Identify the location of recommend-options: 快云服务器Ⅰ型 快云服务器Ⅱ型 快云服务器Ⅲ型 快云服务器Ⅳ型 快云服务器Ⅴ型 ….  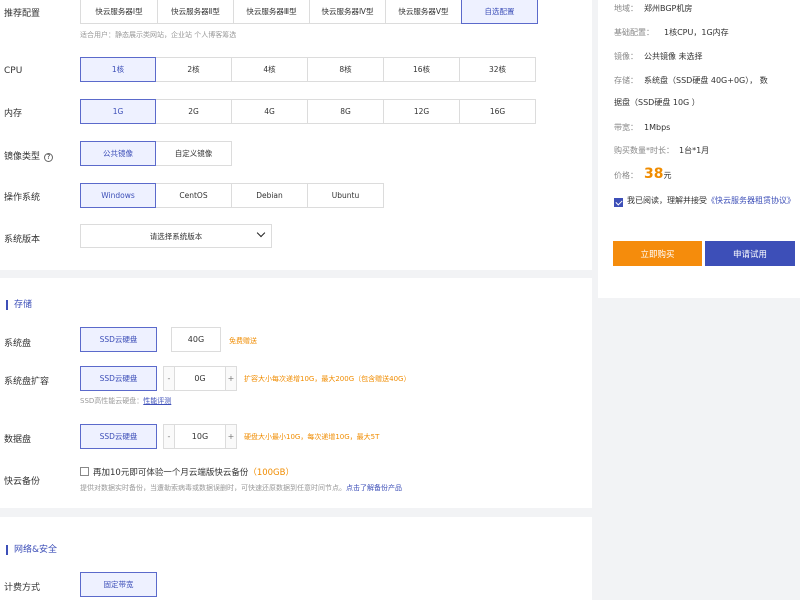
(309, 12).